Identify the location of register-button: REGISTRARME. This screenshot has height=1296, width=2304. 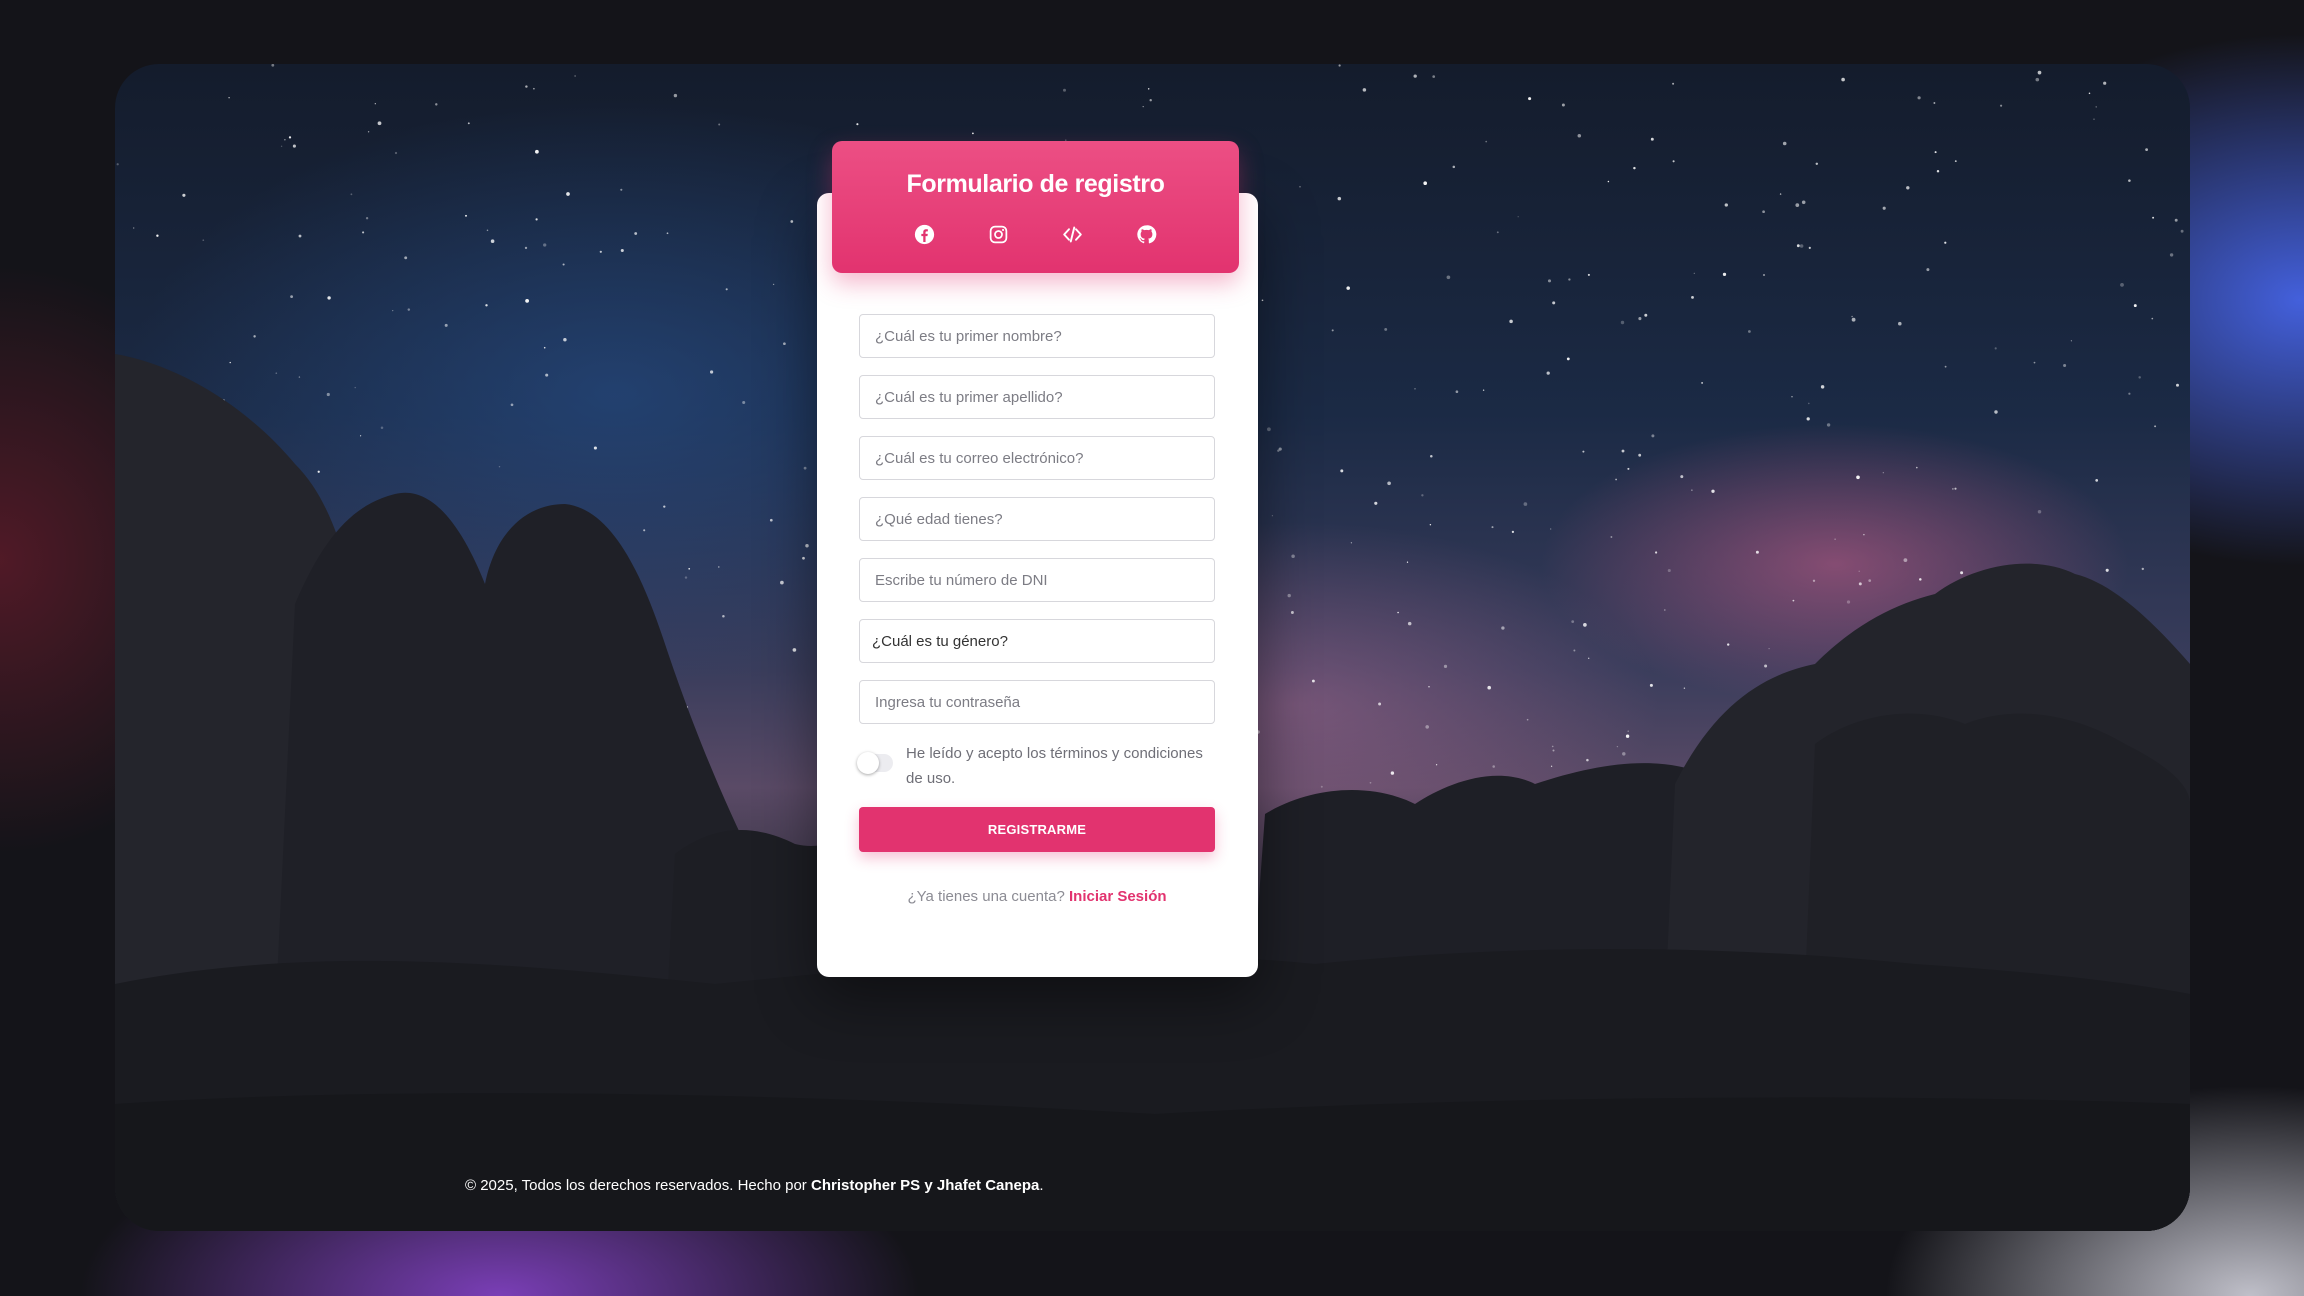
(1037, 829).